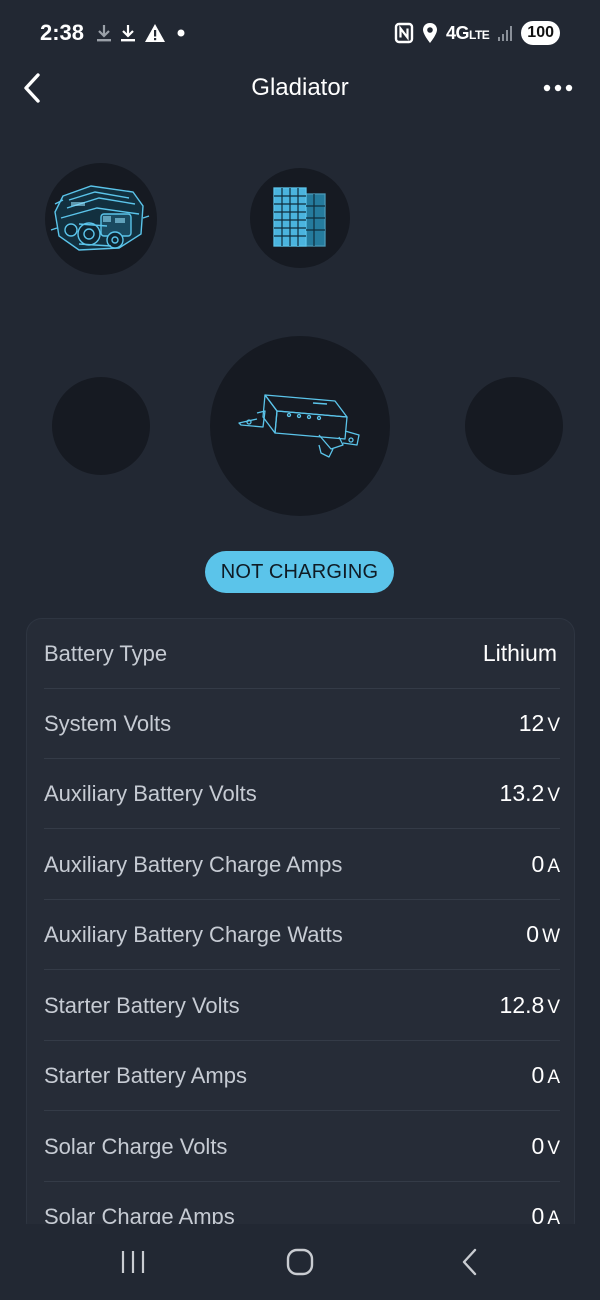 The image size is (600, 1300). I want to click on recent-apps-icon, so click(133, 1262).